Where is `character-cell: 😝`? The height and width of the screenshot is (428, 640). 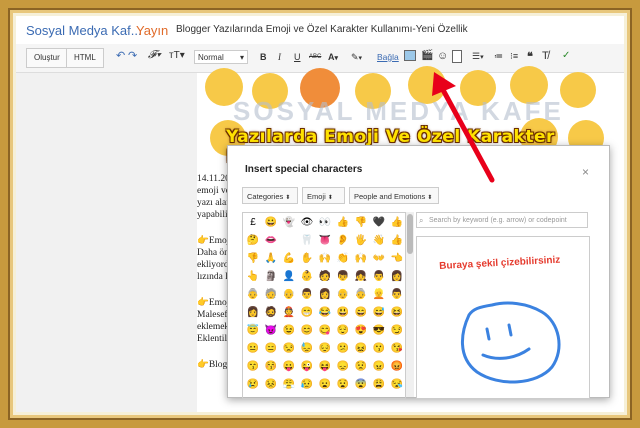
character-cell: 😝 is located at coordinates (325, 367).